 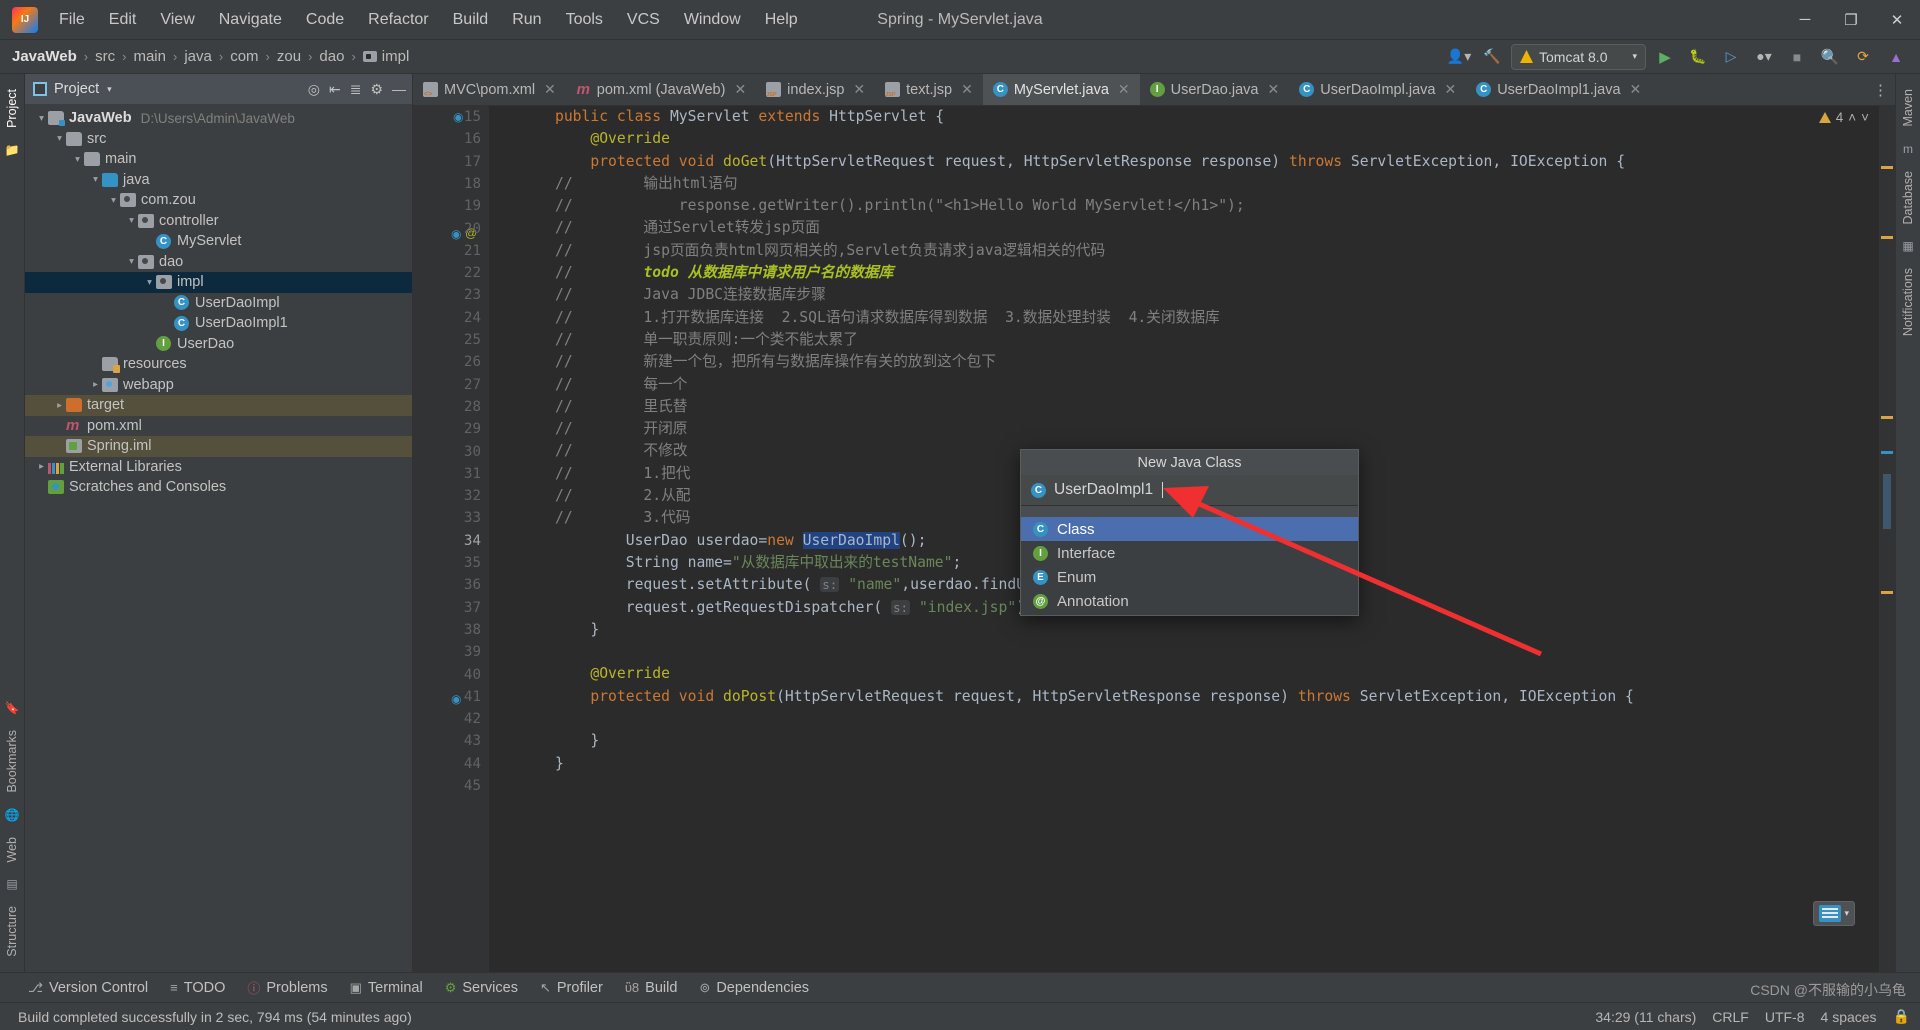 I want to click on breadcrumb-item-main: main, so click(x=149, y=56).